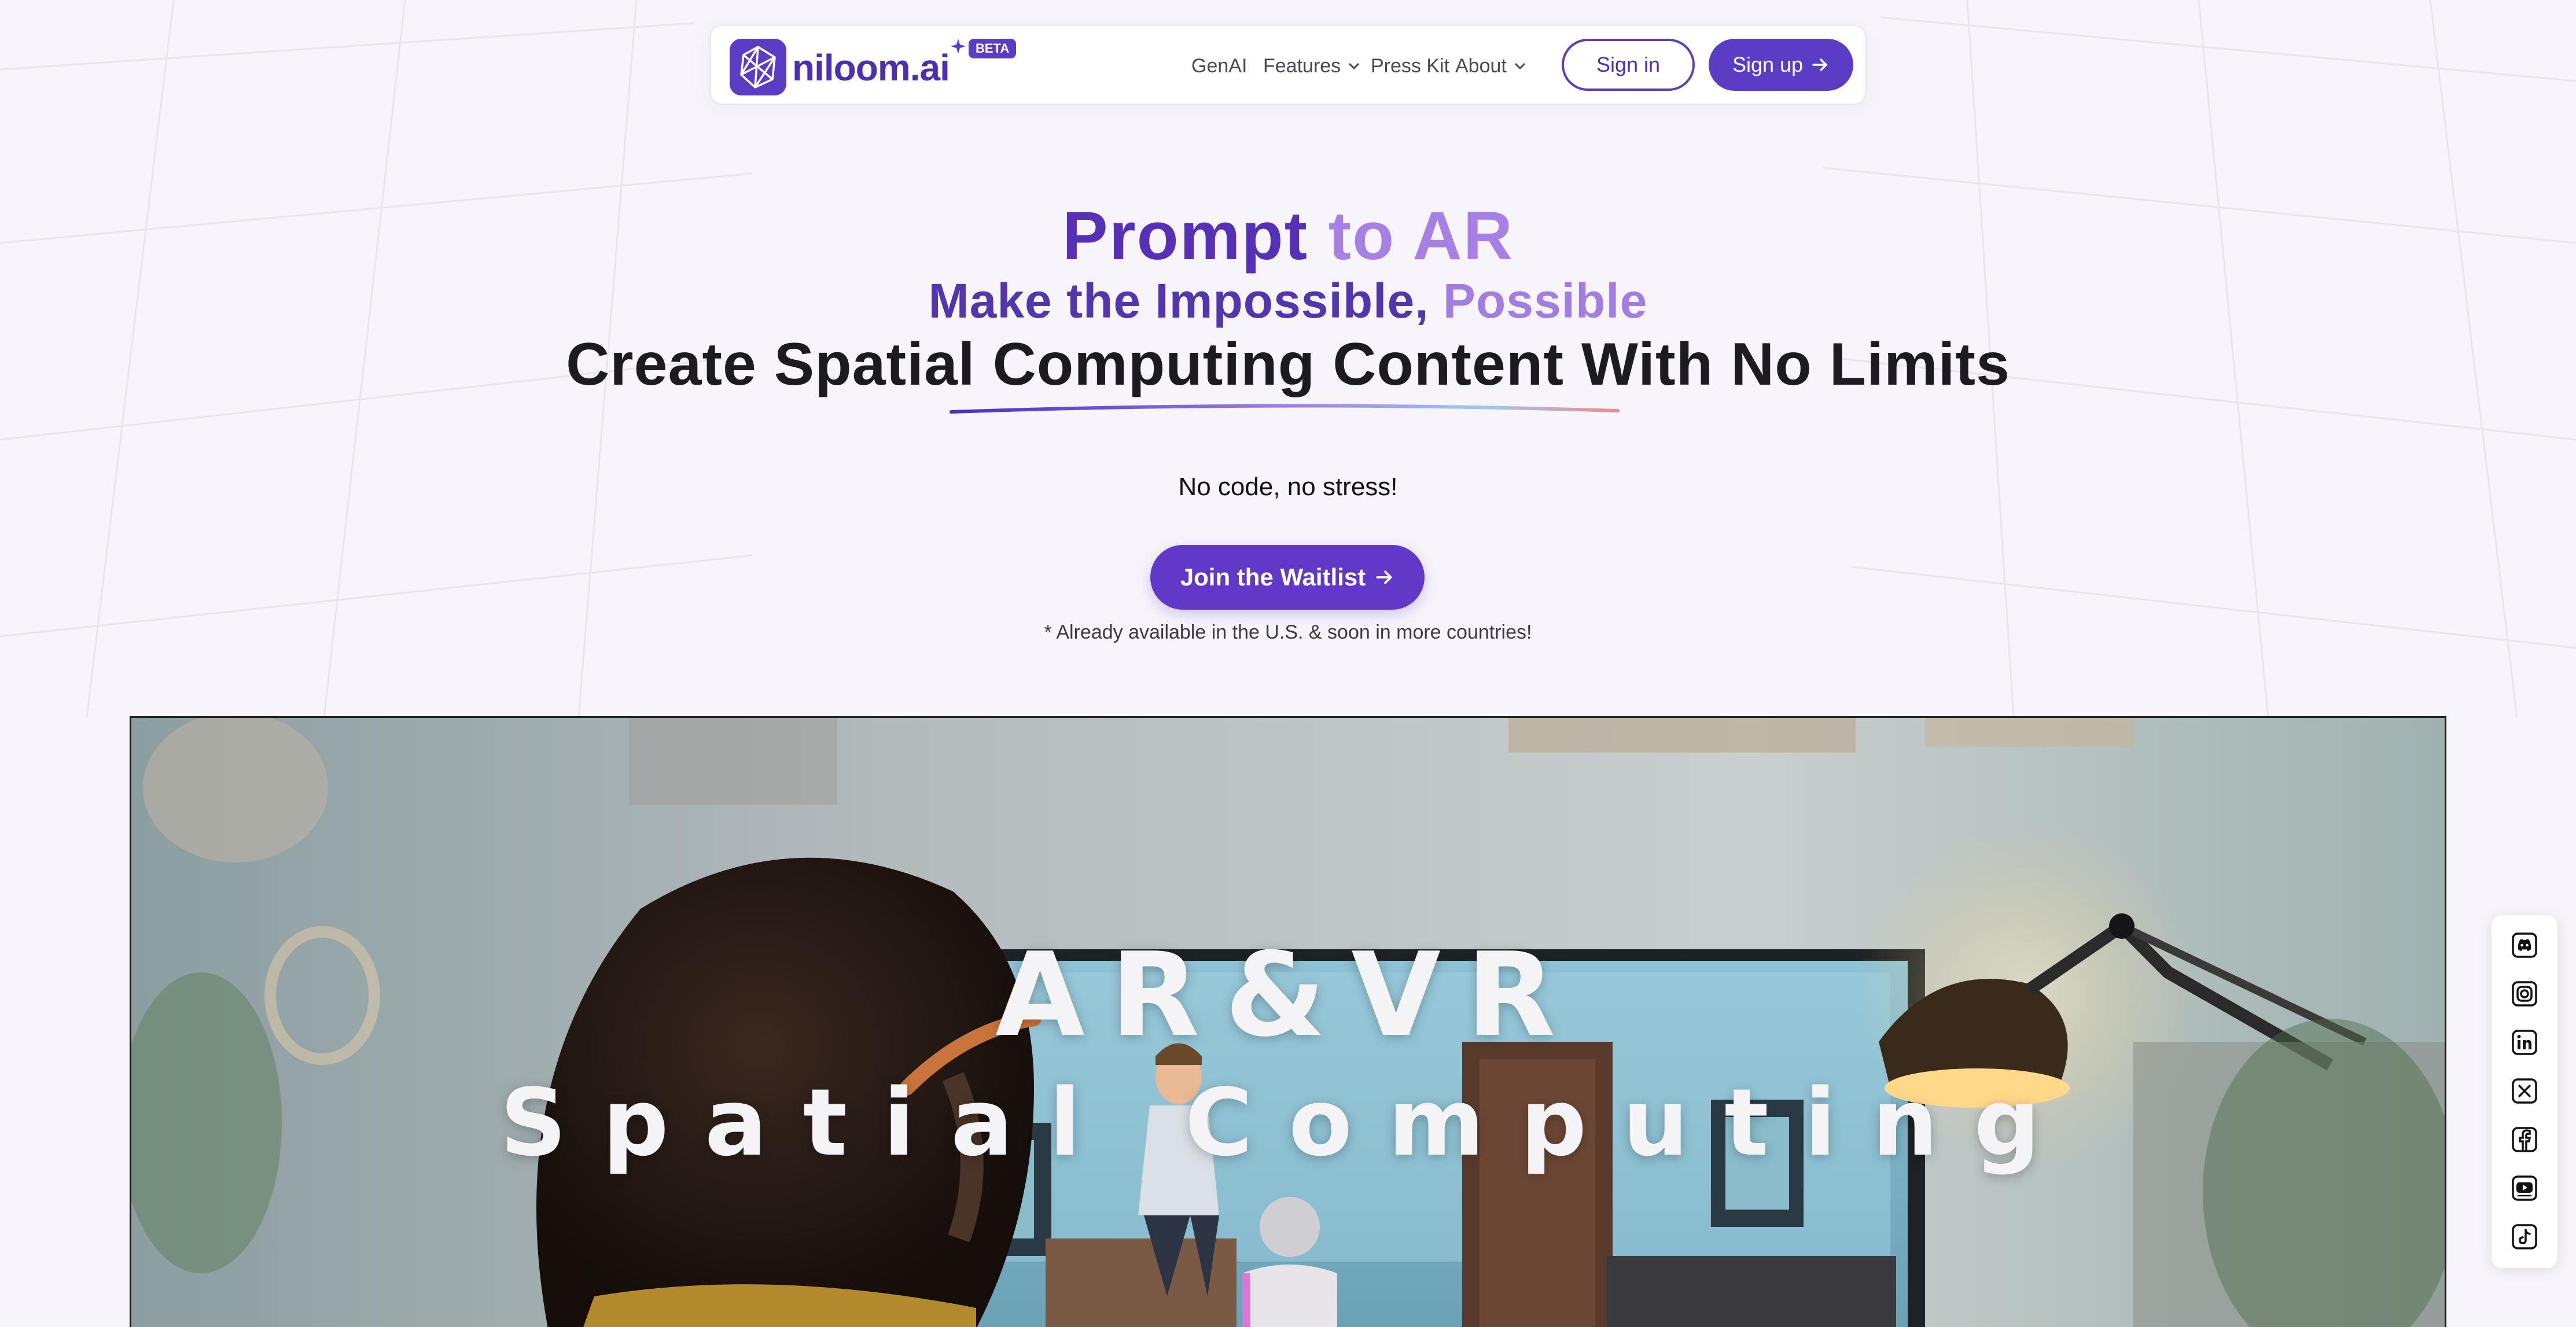  What do you see at coordinates (1185, 236) in the screenshot?
I see `hero-heading-part1: Prompt` at bounding box center [1185, 236].